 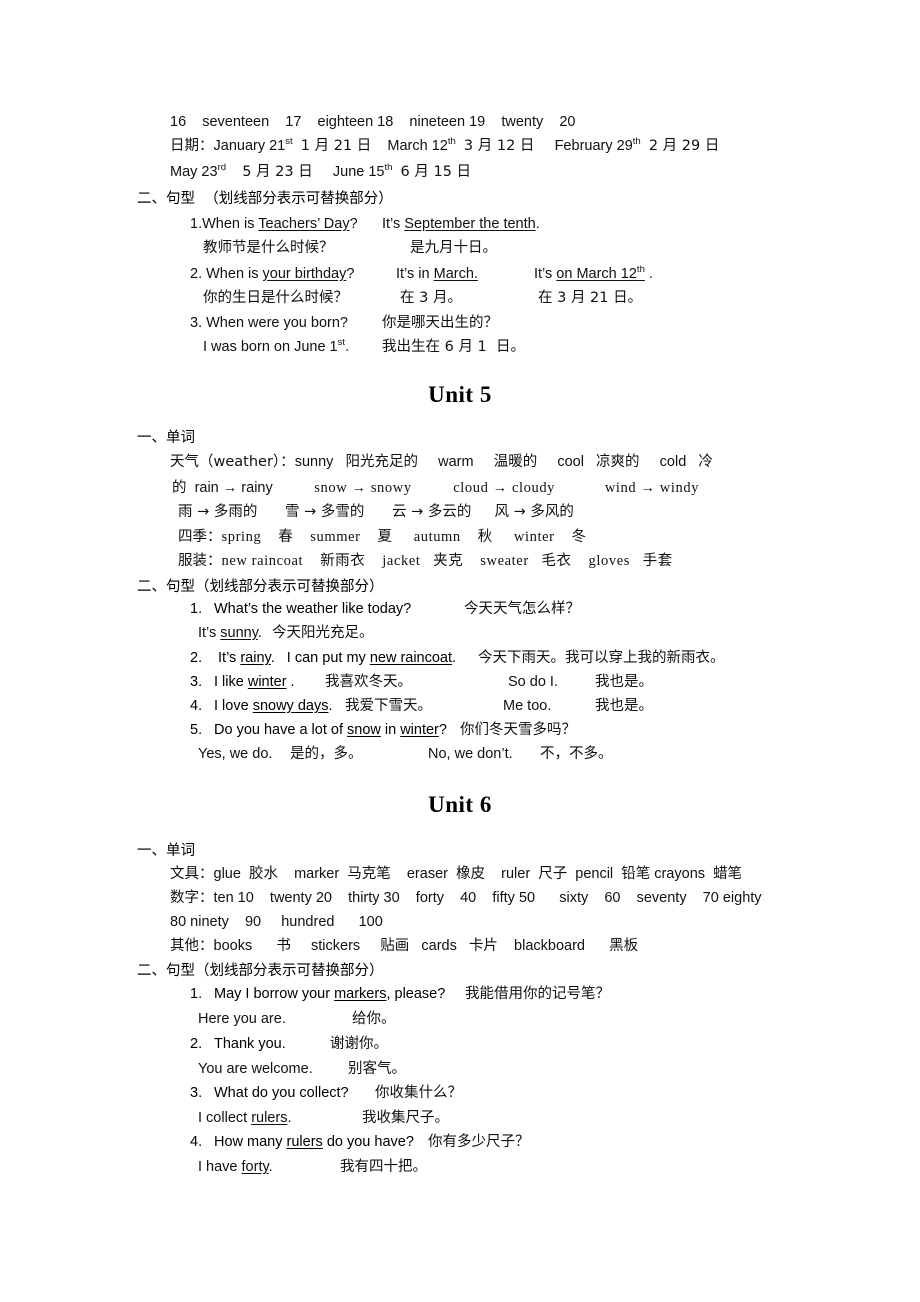 I want to click on unit6-vocab-heading: 一、单词, so click(x=166, y=851).